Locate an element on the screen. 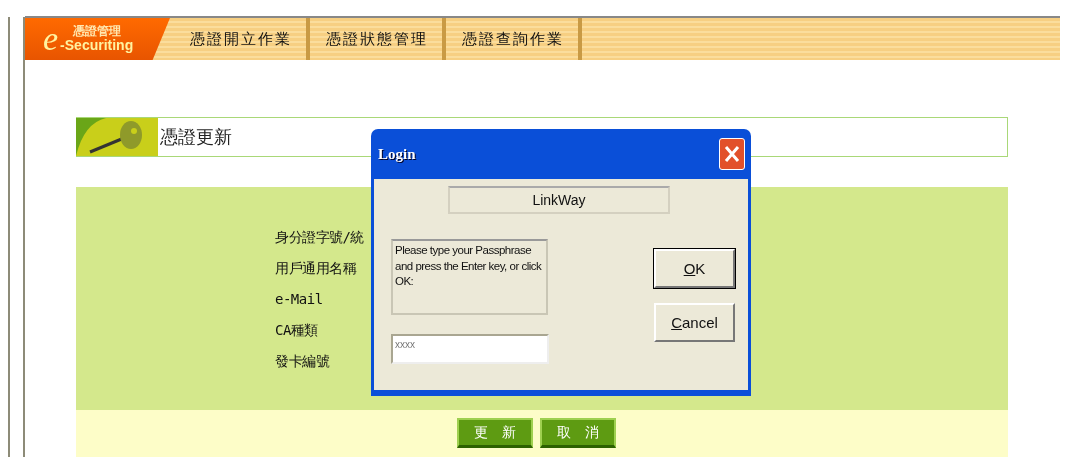 This screenshot has height=457, width=1074. field-label: 用戶通用名稱 is located at coordinates (315, 268).